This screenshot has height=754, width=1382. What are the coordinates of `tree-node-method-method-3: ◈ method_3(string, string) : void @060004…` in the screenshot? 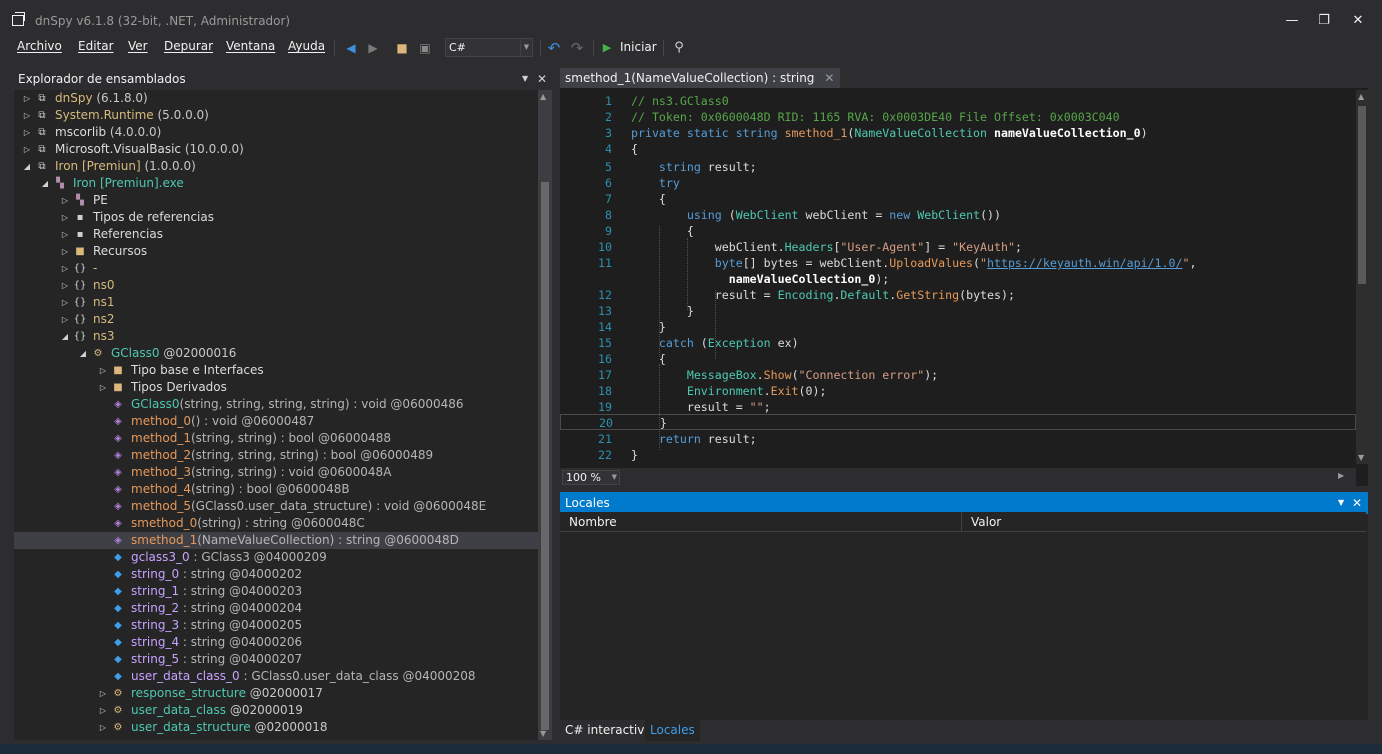 It's located at (276, 472).